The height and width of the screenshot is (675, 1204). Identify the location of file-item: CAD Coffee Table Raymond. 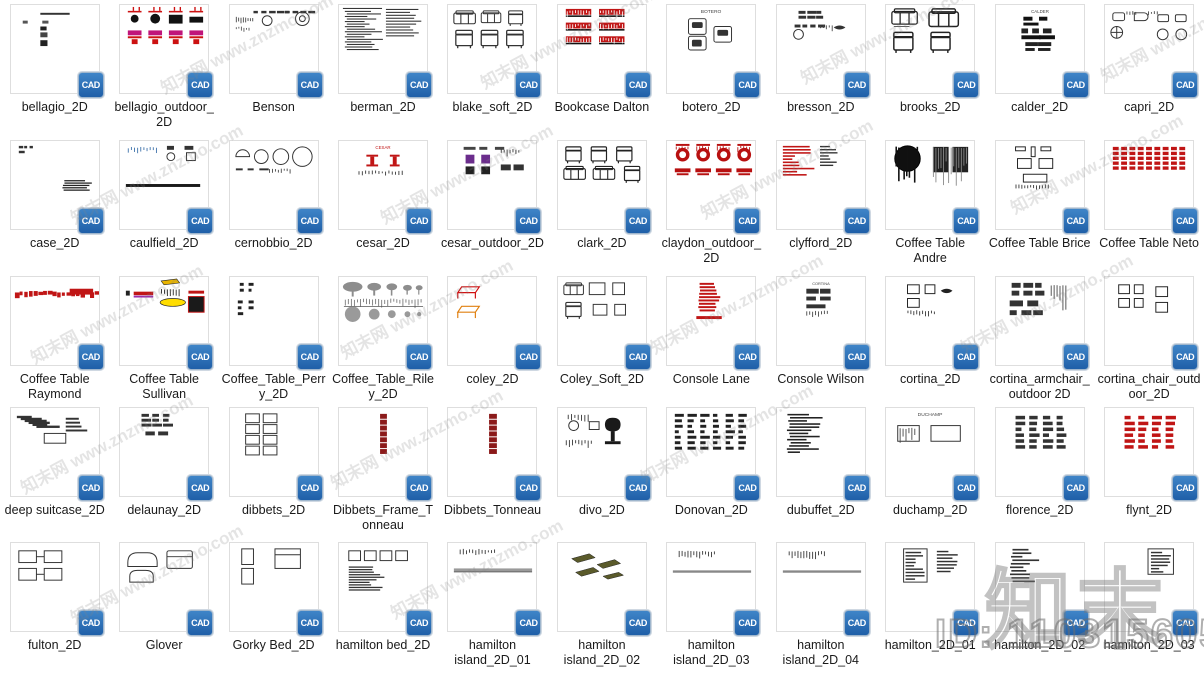
(54, 337).